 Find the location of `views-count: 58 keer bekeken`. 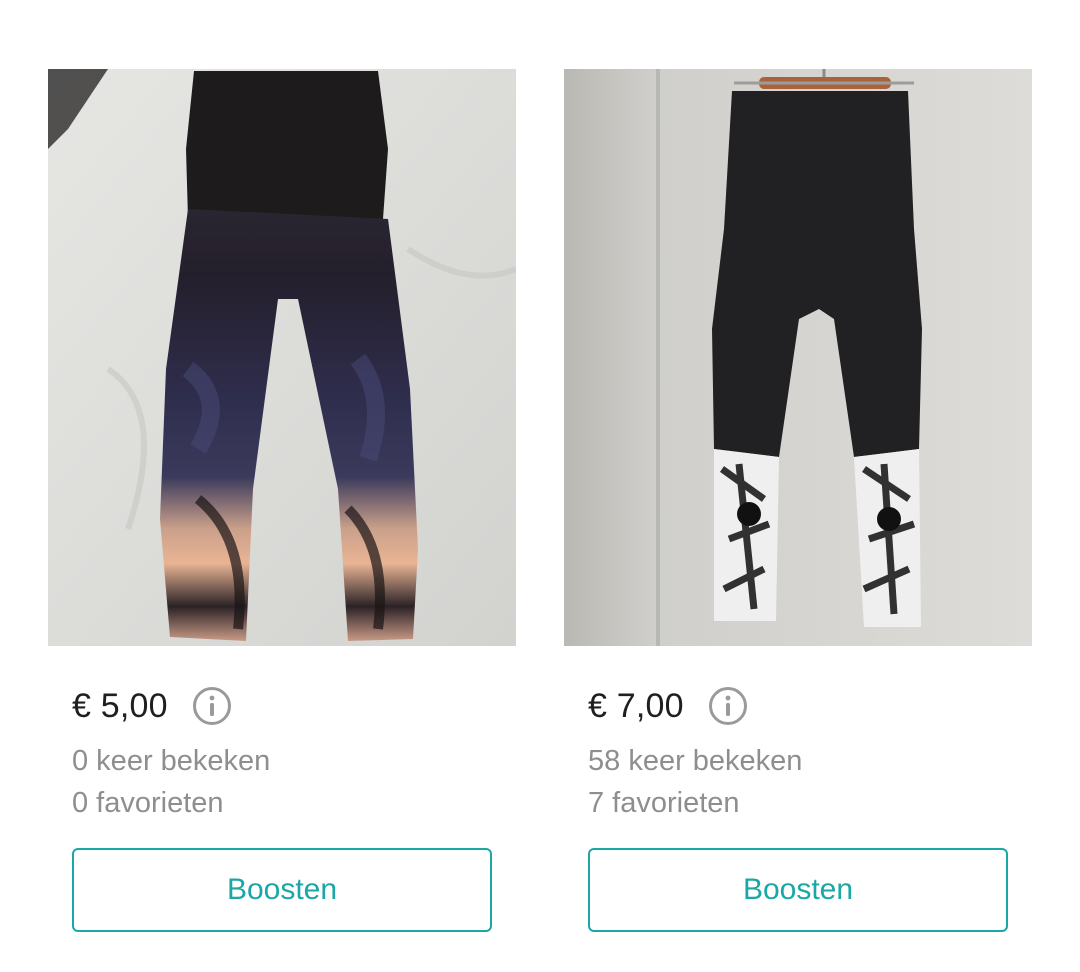

views-count: 58 keer bekeken is located at coordinates (695, 761).